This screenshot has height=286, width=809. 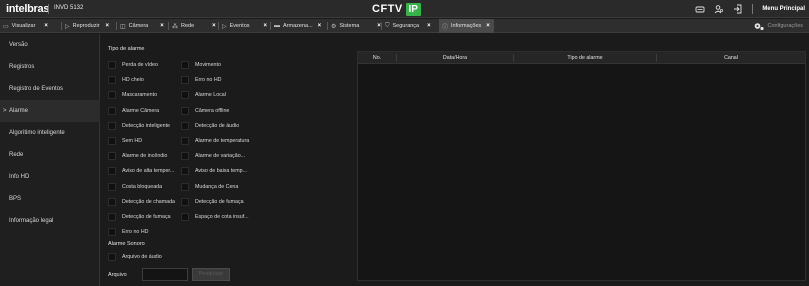 What do you see at coordinates (50, 133) in the screenshot?
I see `sidebar-item-algoritimo: Algoritimo inteligente` at bounding box center [50, 133].